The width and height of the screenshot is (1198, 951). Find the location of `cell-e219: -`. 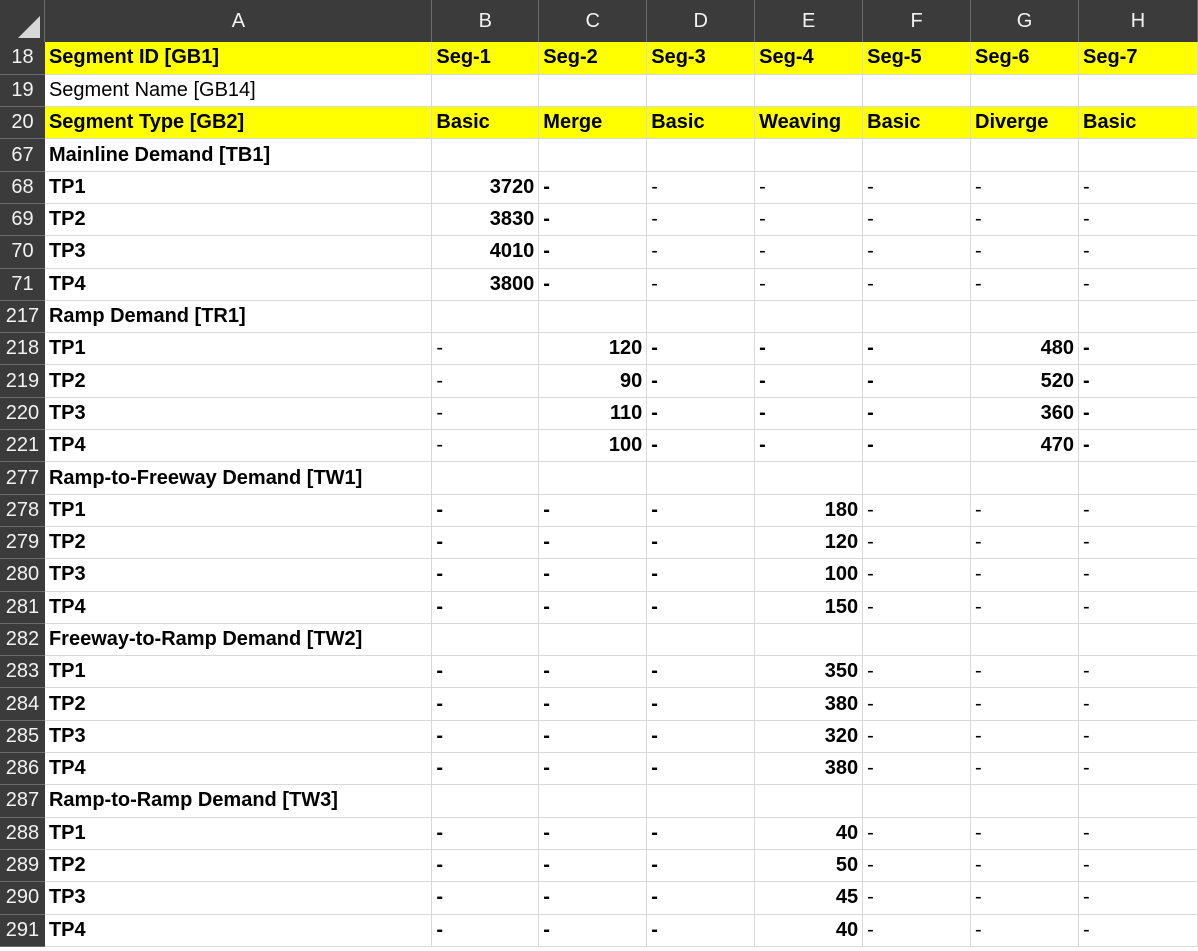

cell-e219: - is located at coordinates (809, 381).